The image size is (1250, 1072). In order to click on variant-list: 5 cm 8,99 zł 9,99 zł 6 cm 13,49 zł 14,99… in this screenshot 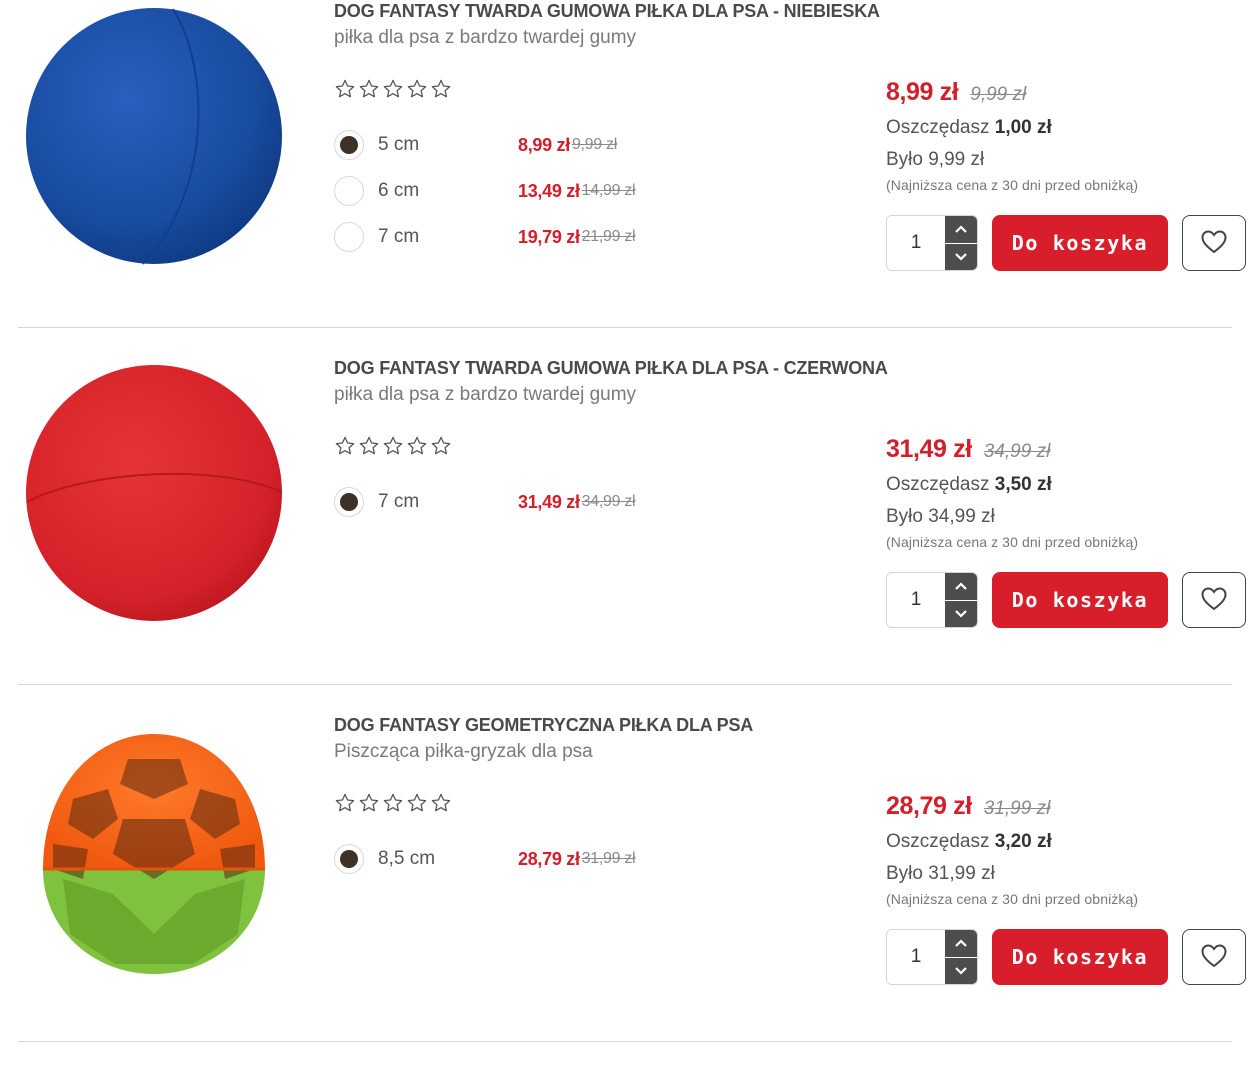, I will do `click(604, 191)`.